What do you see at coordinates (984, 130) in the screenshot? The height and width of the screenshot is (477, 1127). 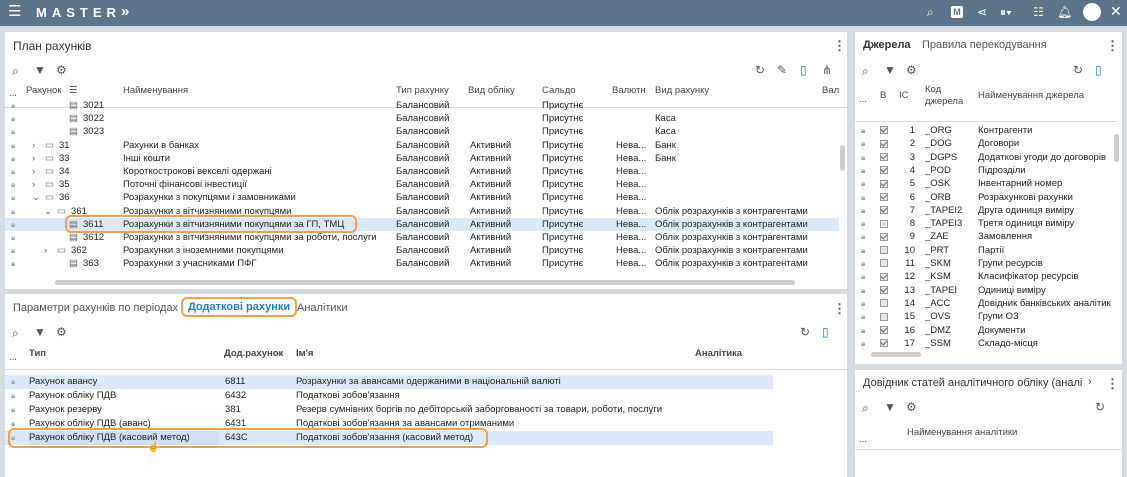 I see `source-row: 🔒︎ 1 _ORG Контрагенти` at bounding box center [984, 130].